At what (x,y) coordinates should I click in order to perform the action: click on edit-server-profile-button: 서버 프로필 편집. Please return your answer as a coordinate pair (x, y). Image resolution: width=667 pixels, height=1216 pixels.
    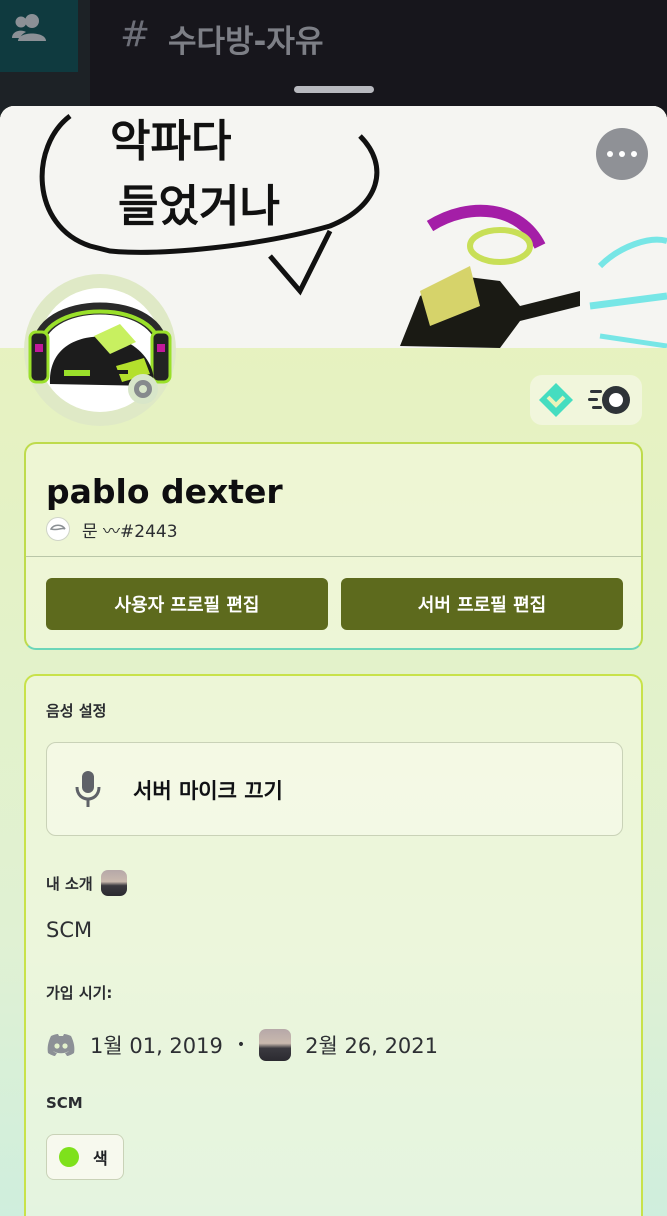
    Looking at the image, I should click on (482, 604).